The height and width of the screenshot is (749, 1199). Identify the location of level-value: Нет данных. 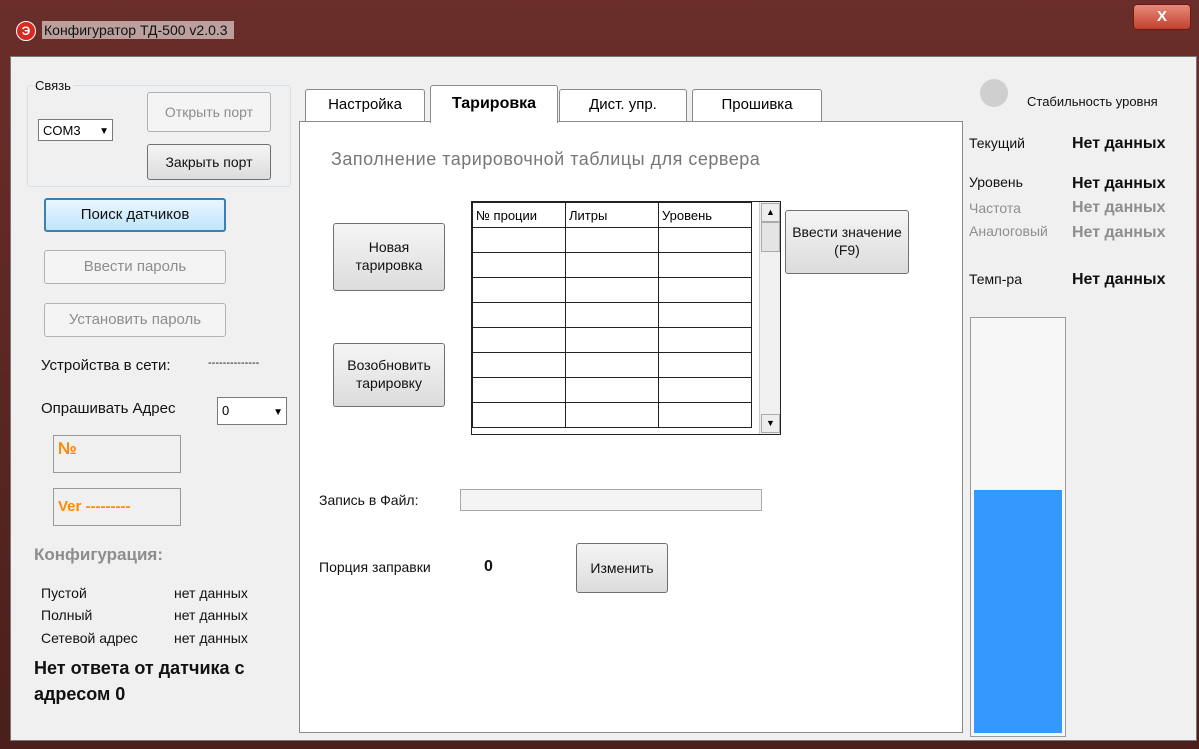
(1119, 183).